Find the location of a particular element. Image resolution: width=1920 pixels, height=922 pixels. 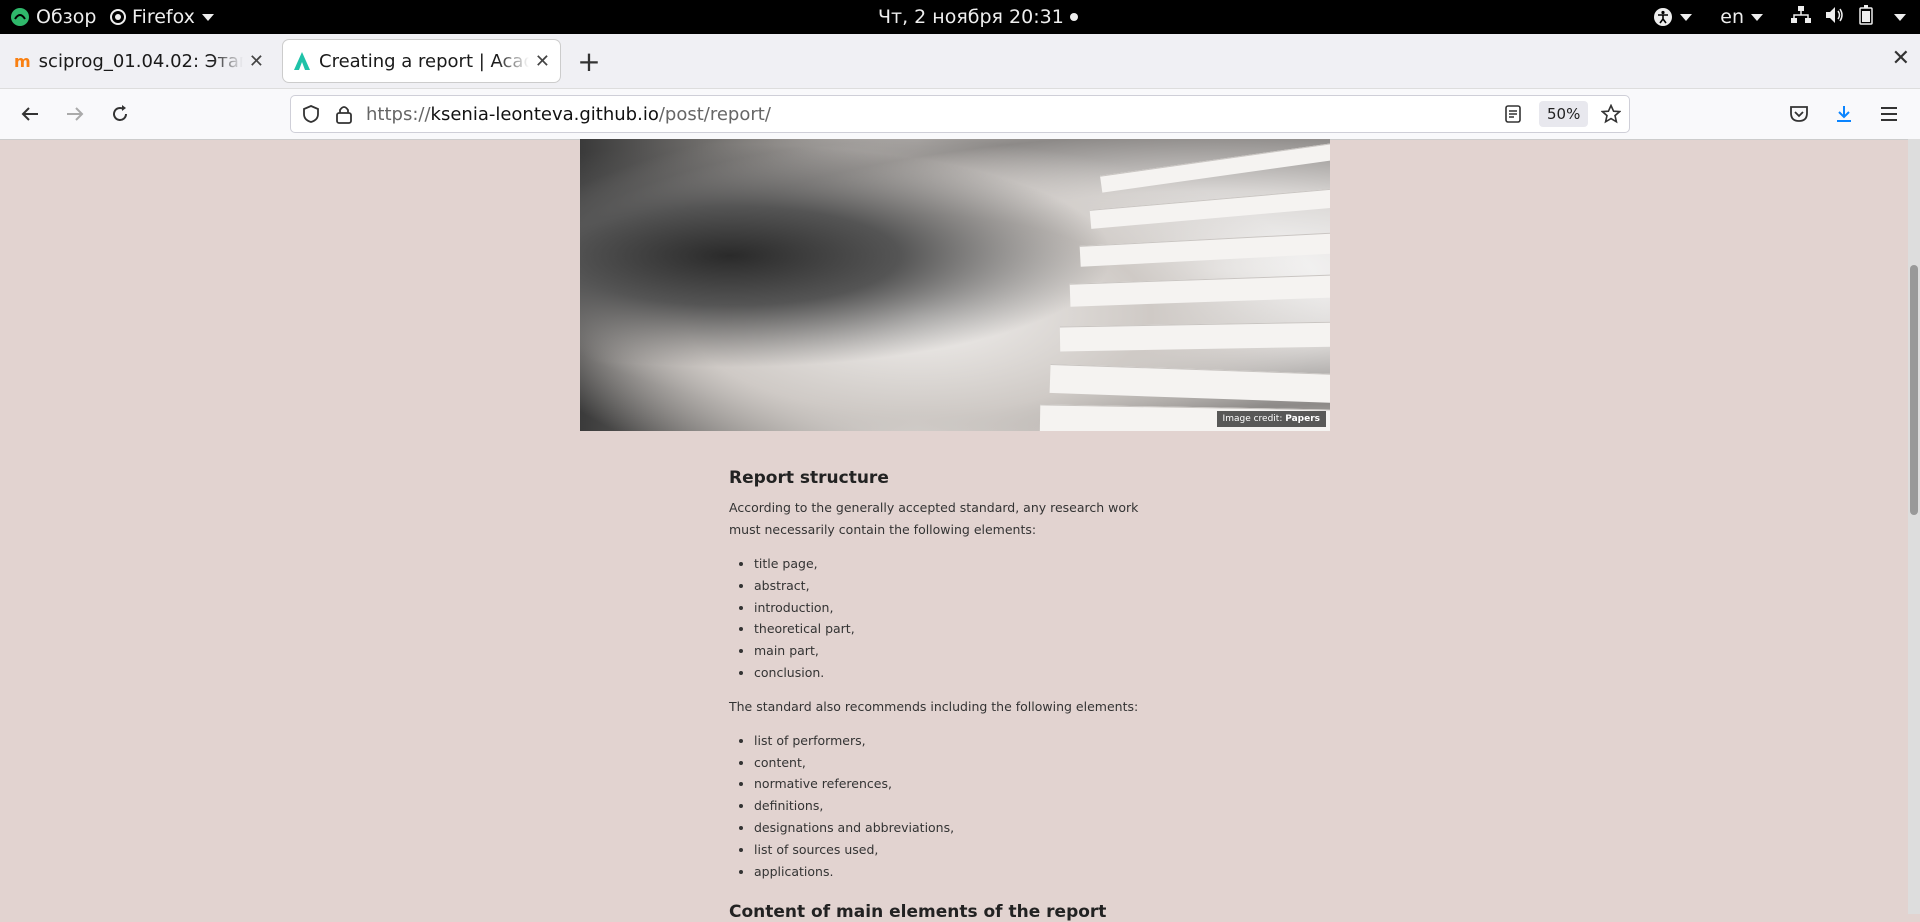

download-icon is located at coordinates (1844, 114).